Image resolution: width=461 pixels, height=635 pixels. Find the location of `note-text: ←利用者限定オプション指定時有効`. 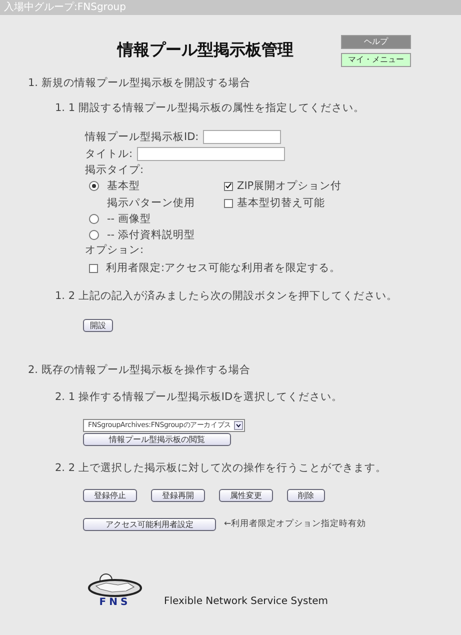

note-text: ←利用者限定オプション指定時有効 is located at coordinates (295, 524).